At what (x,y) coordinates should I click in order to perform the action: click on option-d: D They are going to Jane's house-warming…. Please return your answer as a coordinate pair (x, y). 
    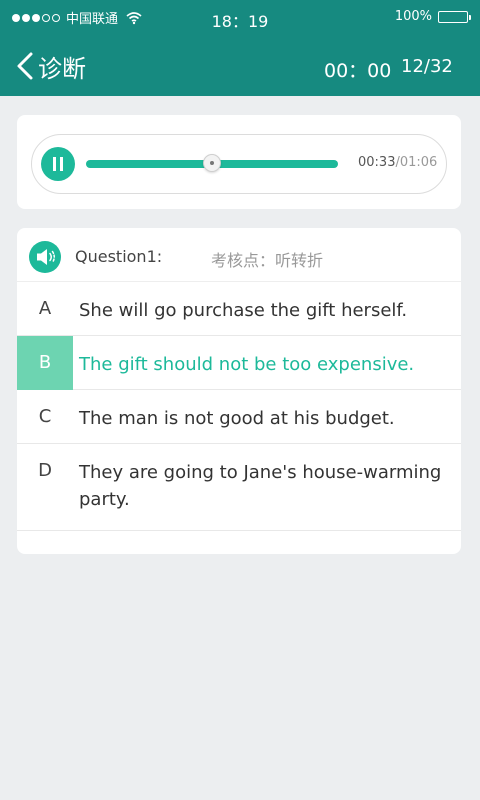
    Looking at the image, I should click on (239, 487).